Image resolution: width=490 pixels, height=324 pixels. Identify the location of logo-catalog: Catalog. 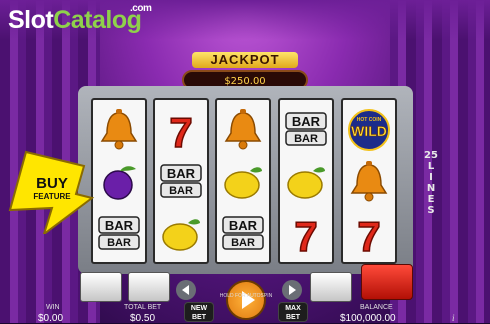
(97, 20).